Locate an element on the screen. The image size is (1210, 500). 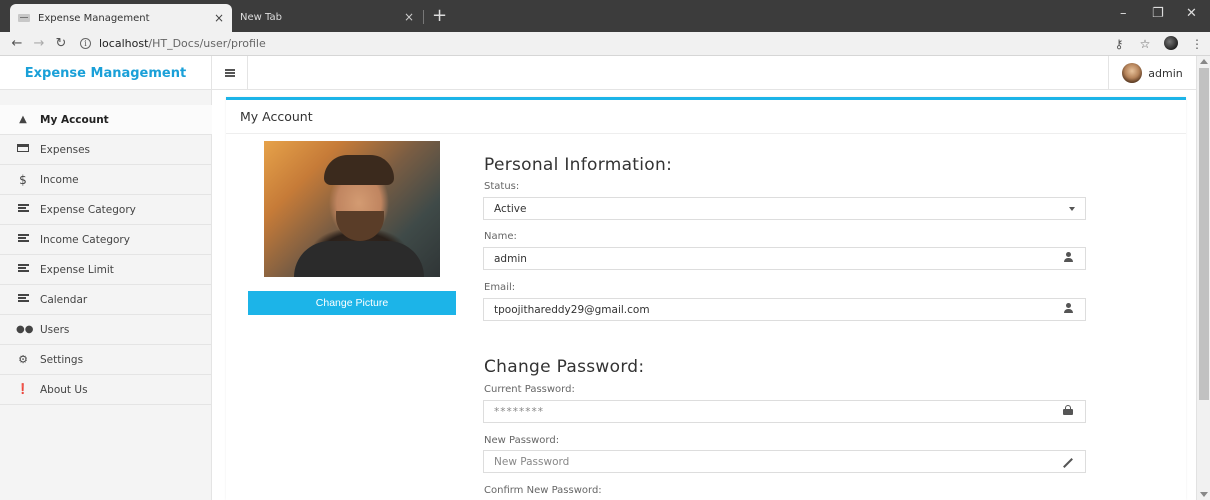
reload-icon: ↻ is located at coordinates (61, 43).